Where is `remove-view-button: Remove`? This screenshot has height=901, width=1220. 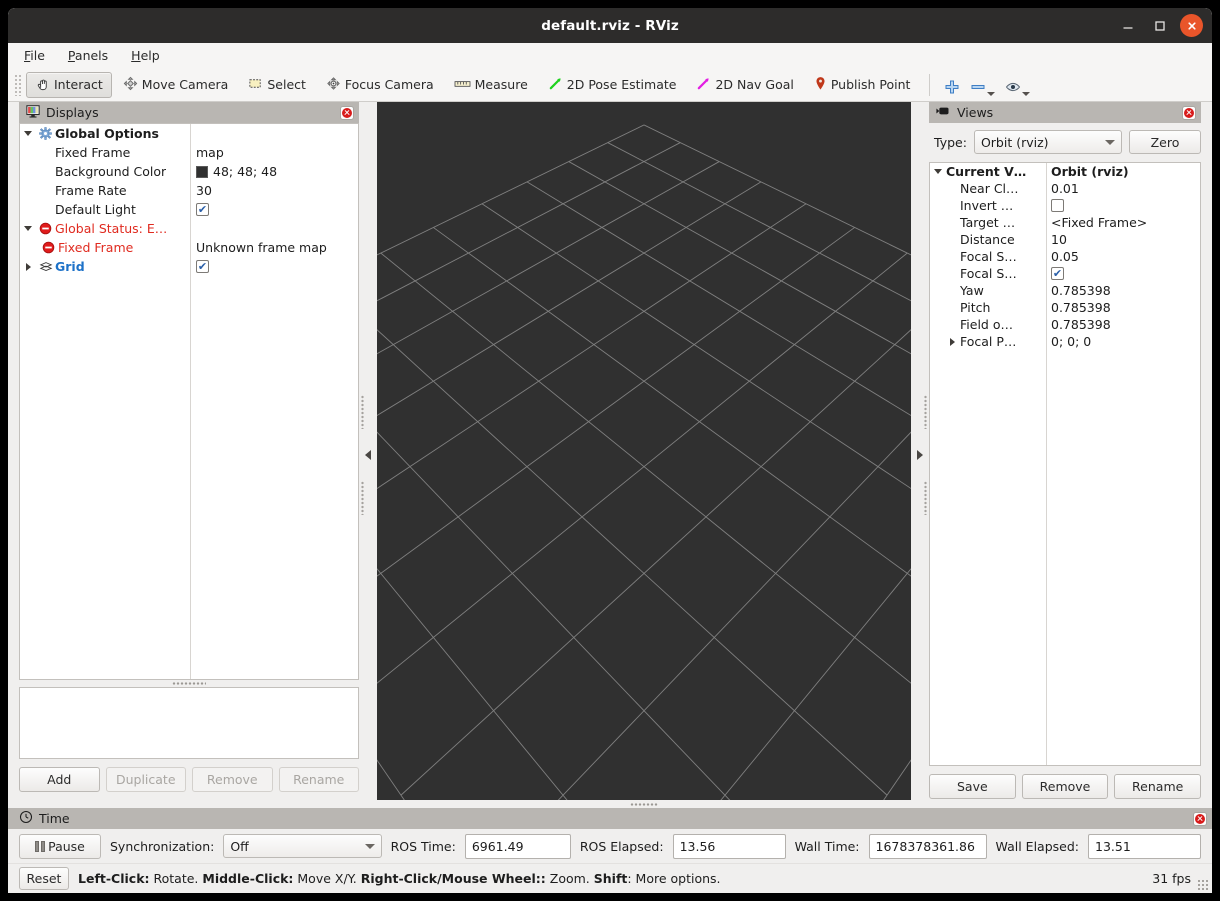
remove-view-button: Remove is located at coordinates (1065, 786).